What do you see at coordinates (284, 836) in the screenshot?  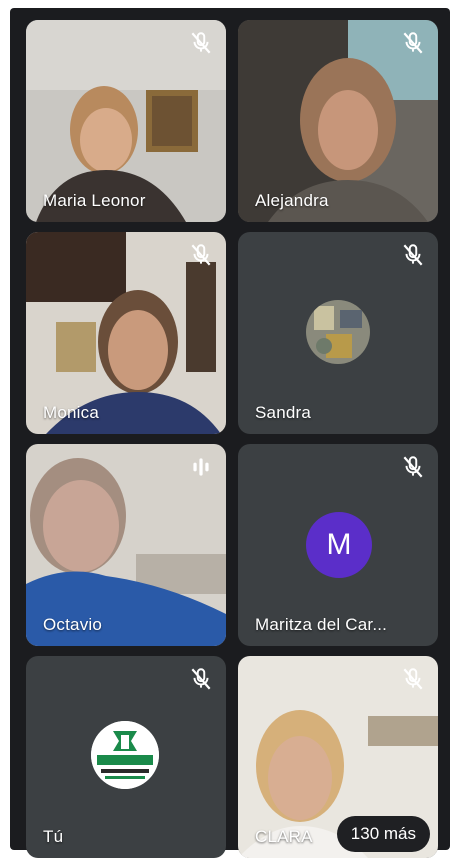 I see `participant-name: CLARA` at bounding box center [284, 836].